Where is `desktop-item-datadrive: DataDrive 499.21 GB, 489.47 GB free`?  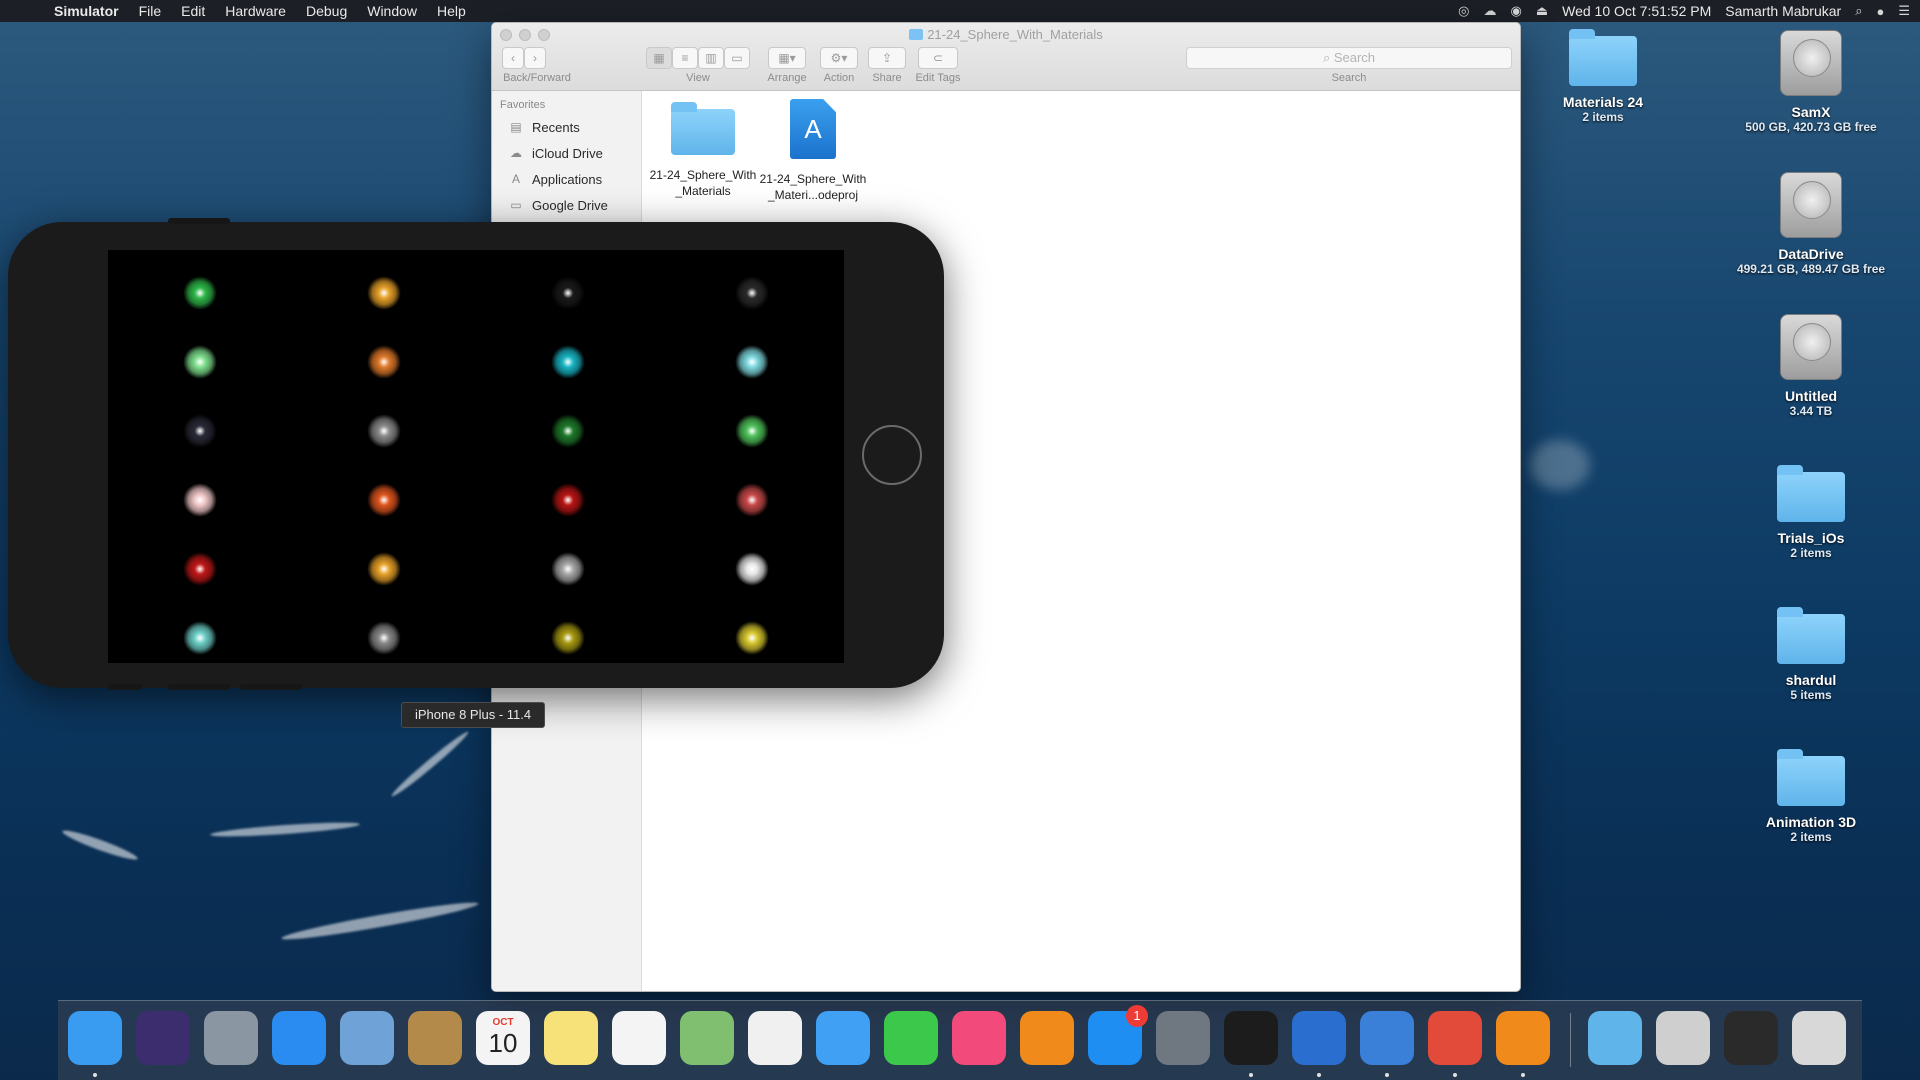 desktop-item-datadrive: DataDrive 499.21 GB, 489.47 GB free is located at coordinates (1811, 224).